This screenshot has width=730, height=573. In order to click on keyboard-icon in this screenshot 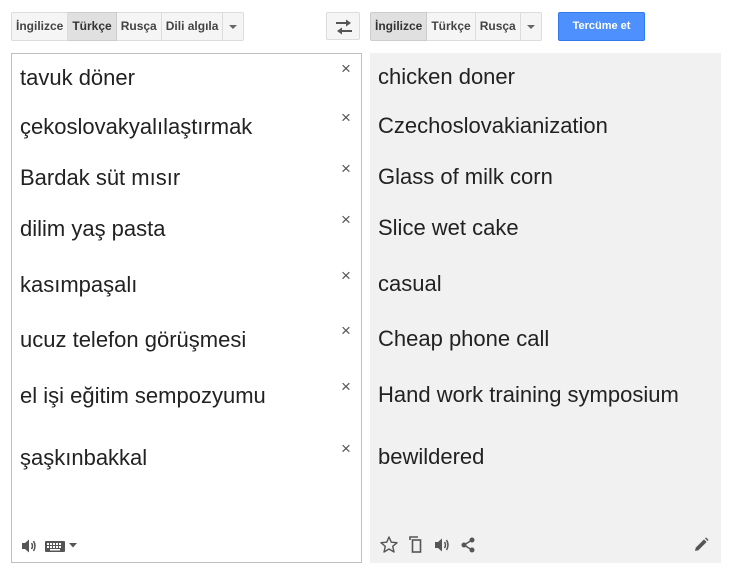, I will do `click(55, 546)`.